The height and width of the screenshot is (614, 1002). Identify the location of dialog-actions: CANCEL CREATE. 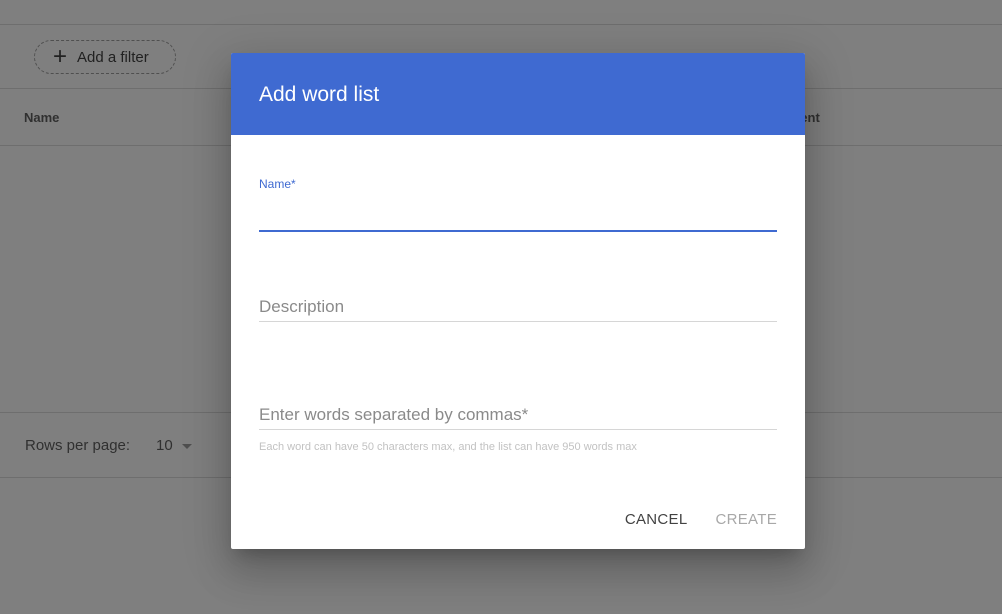
(708, 519).